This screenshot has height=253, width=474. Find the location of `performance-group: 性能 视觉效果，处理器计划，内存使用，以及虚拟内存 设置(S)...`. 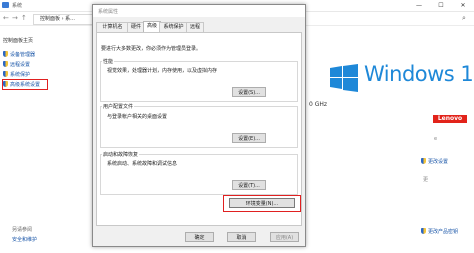

performance-group: 性能 视觉效果，处理器计划，内存使用，以及虚拟内存 设置(S)... is located at coordinates (199, 80).